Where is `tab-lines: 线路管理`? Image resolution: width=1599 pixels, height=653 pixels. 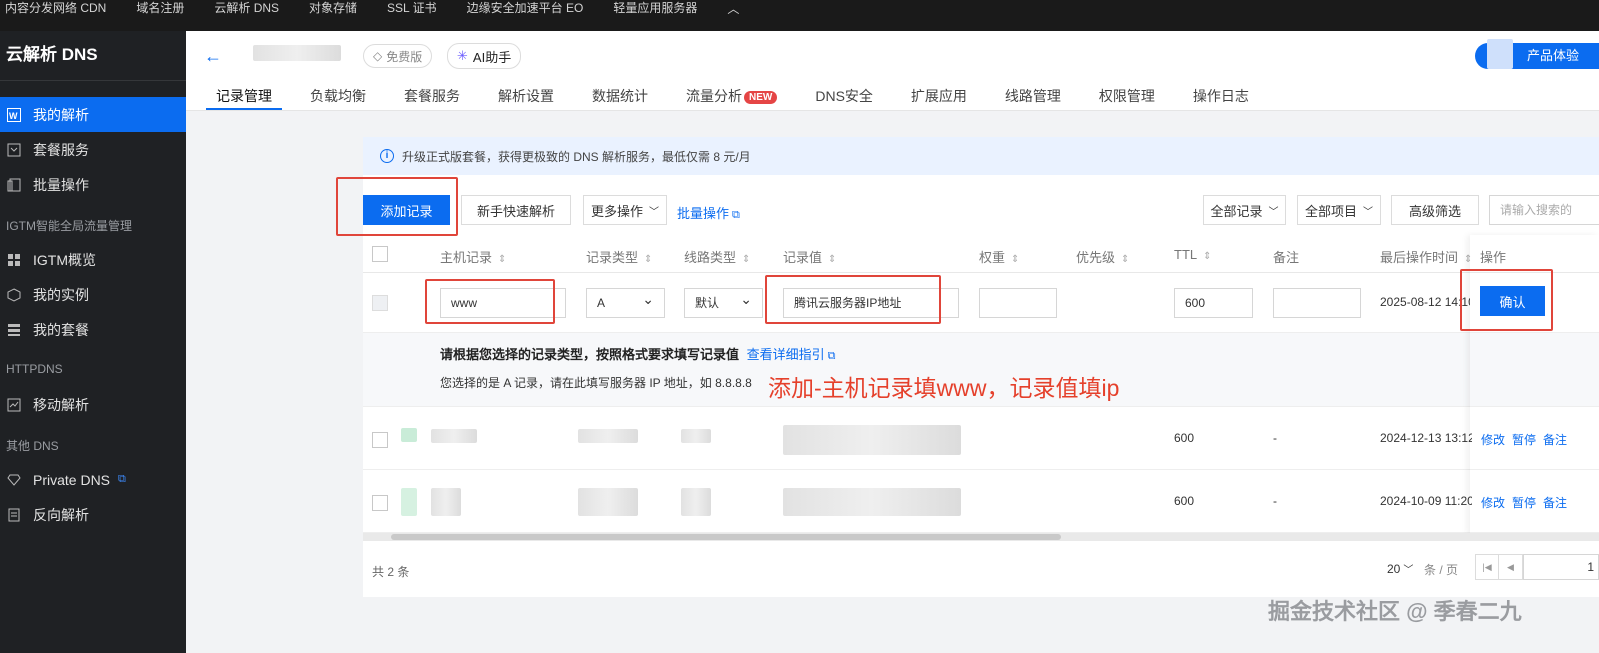 tab-lines: 线路管理 is located at coordinates (1033, 96).